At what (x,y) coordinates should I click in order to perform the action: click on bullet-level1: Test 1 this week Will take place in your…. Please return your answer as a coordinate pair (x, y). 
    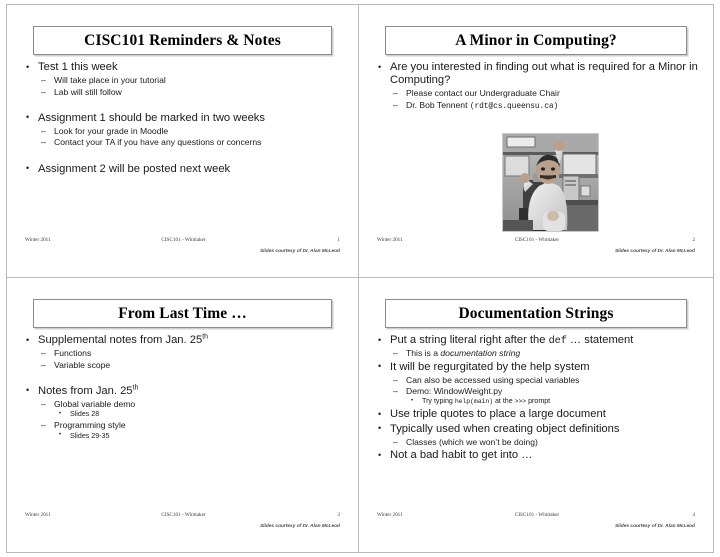
    Looking at the image, I should click on (183, 79).